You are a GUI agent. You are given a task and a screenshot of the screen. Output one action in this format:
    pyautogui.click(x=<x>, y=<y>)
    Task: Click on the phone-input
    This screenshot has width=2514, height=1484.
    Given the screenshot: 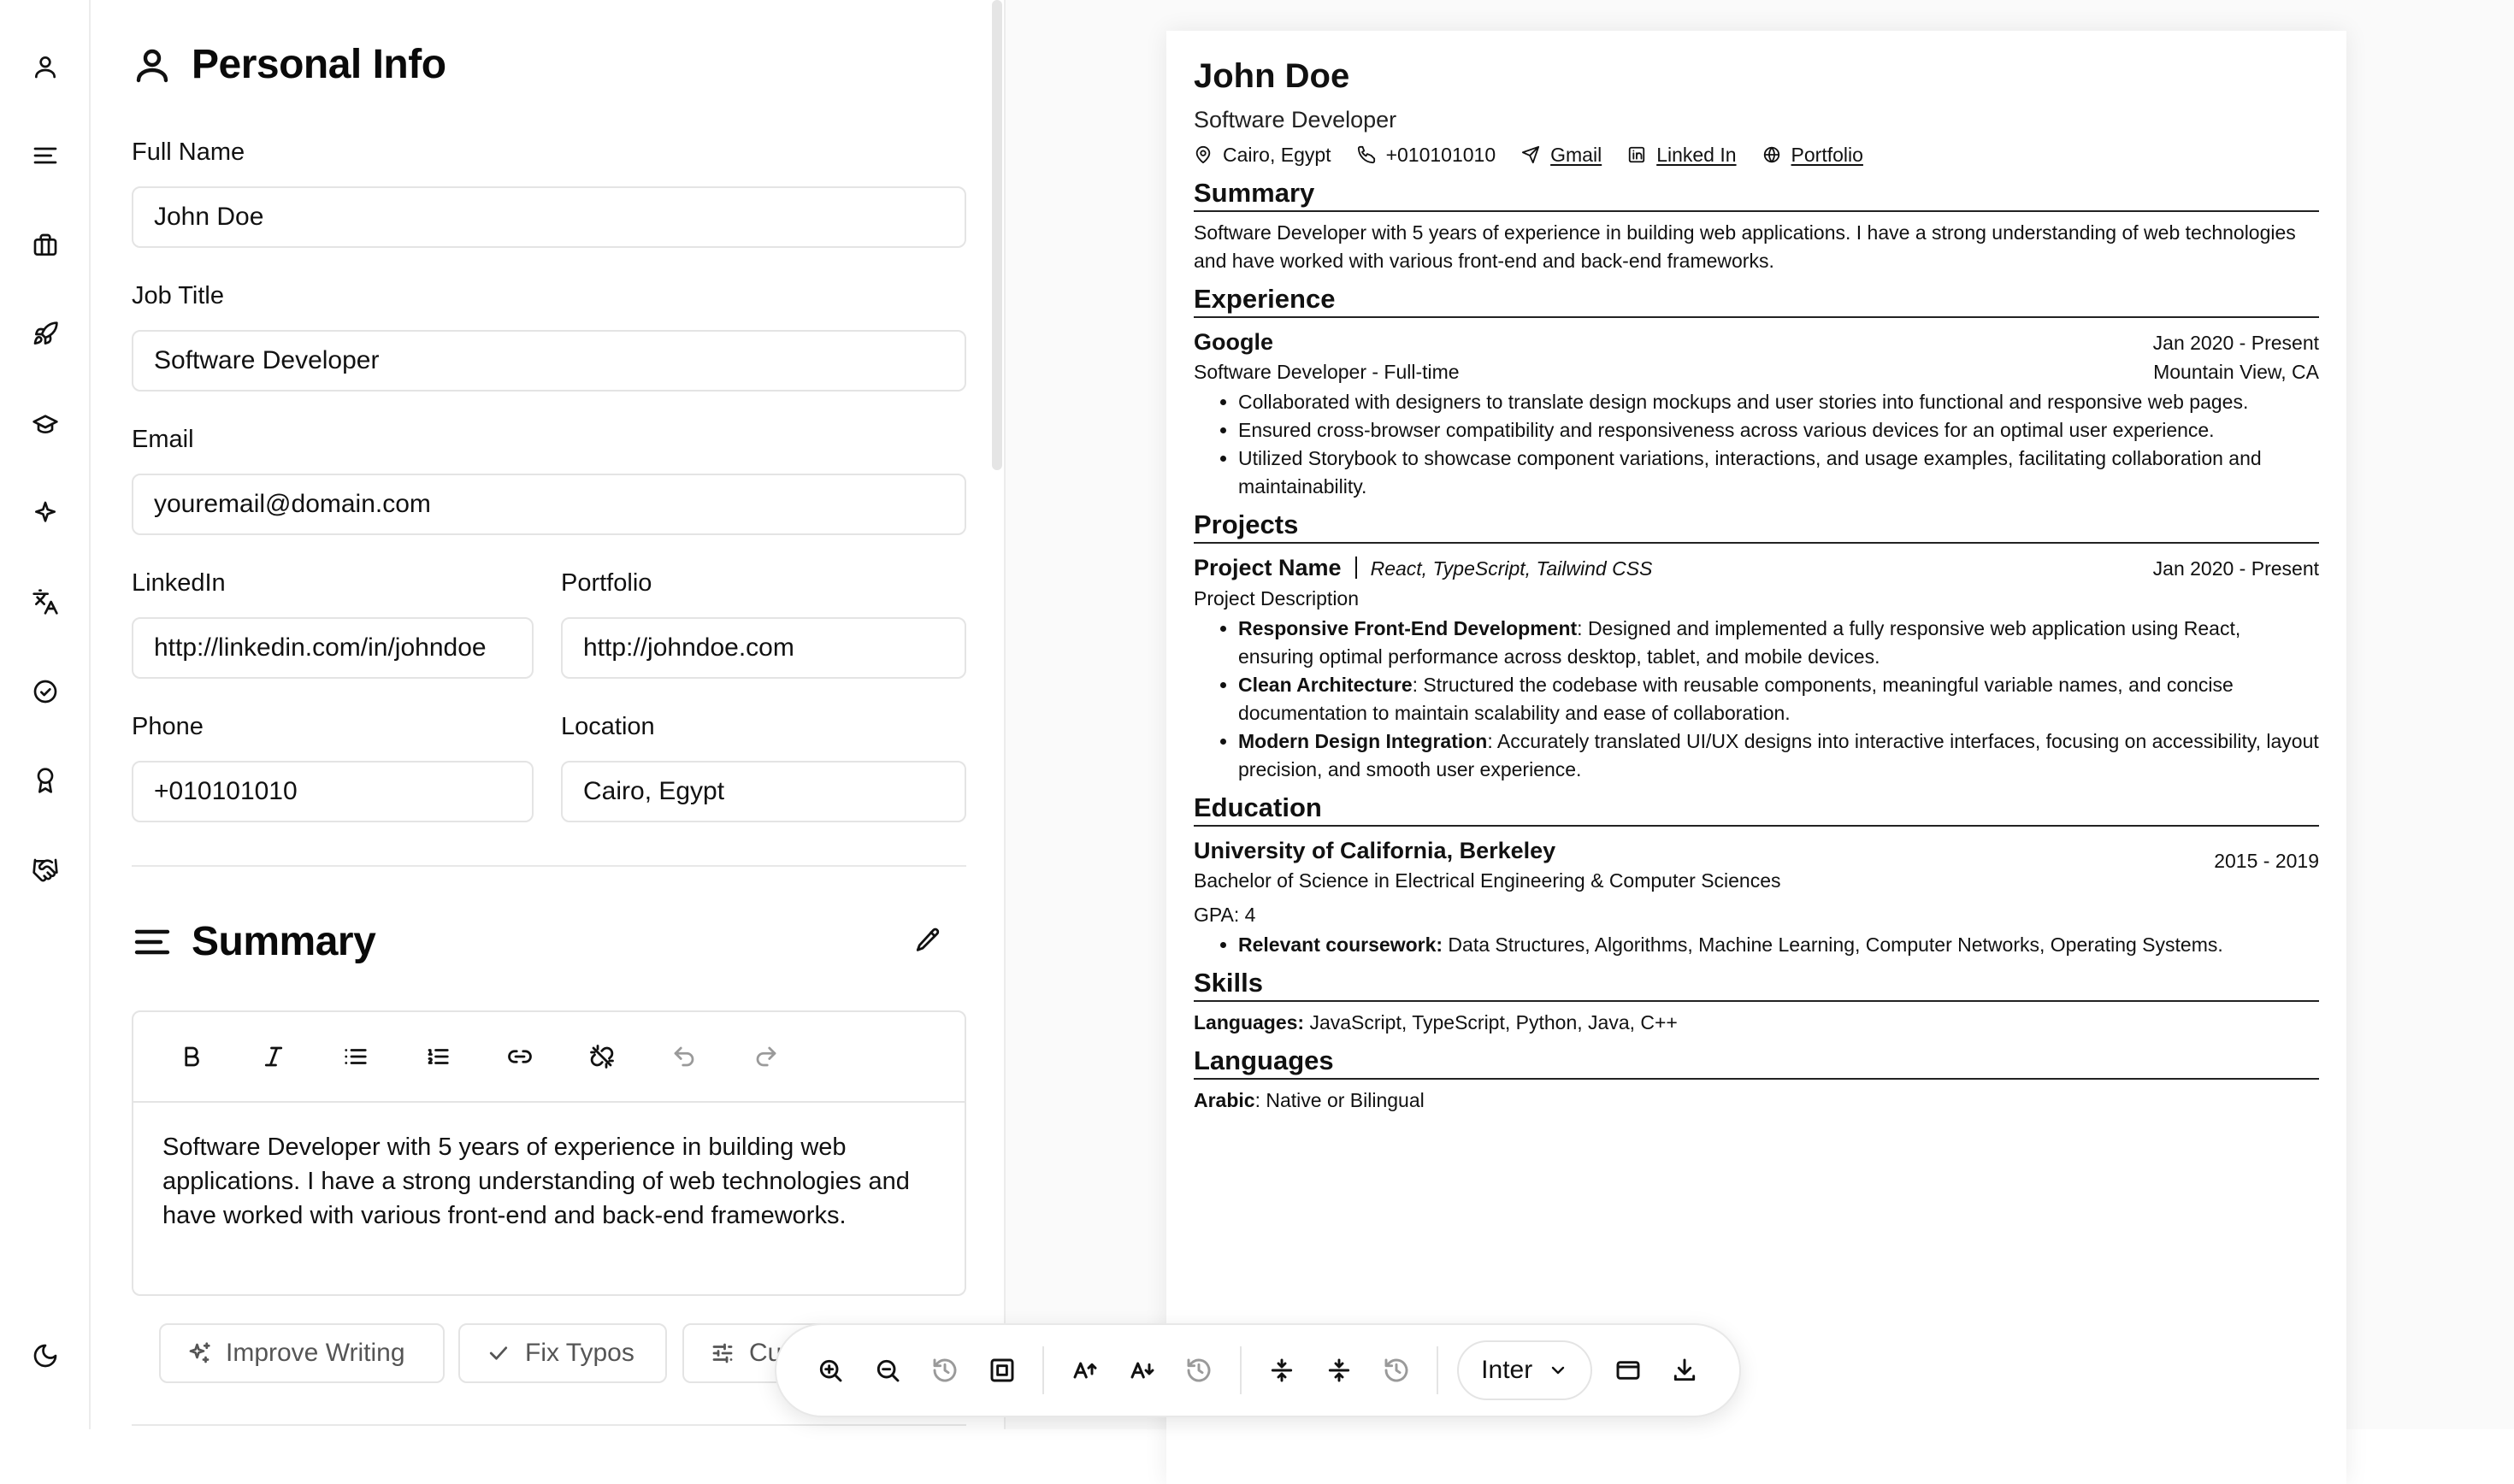 What is the action you would take?
    pyautogui.click(x=333, y=791)
    